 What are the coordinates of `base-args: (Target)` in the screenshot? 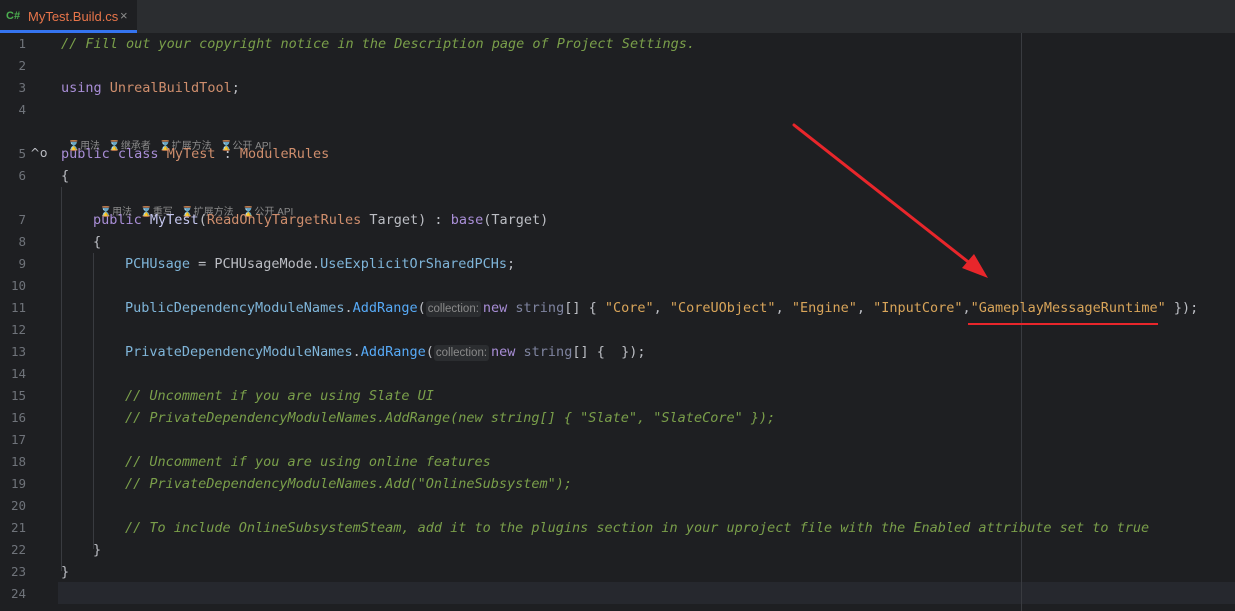 It's located at (516, 220).